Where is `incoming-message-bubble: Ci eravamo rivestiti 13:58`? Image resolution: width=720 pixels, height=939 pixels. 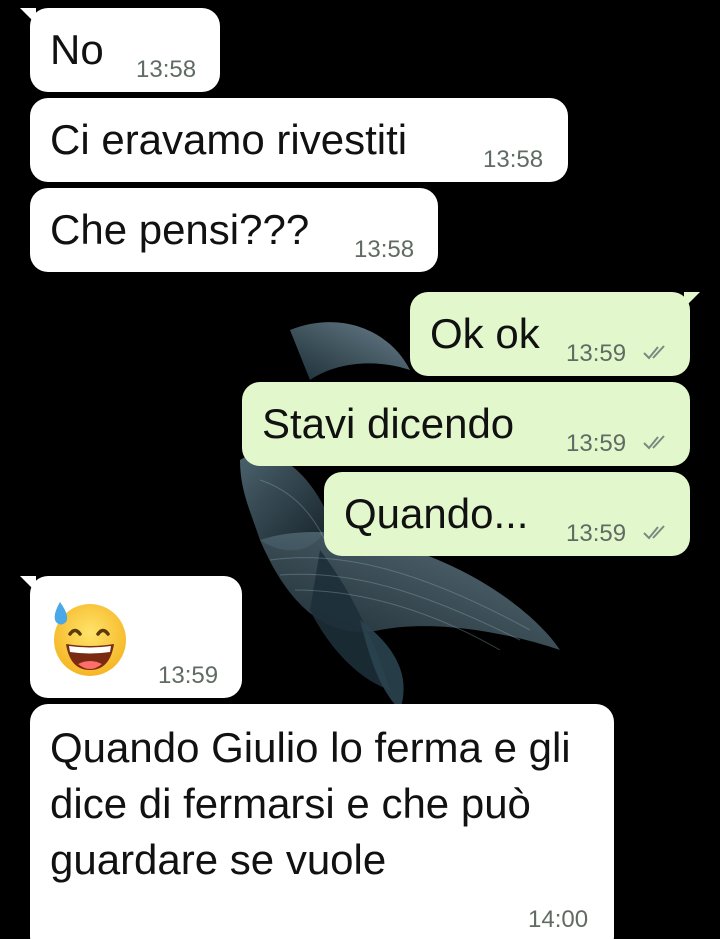 incoming-message-bubble: Ci eravamo rivestiti 13:58 is located at coordinates (299, 140).